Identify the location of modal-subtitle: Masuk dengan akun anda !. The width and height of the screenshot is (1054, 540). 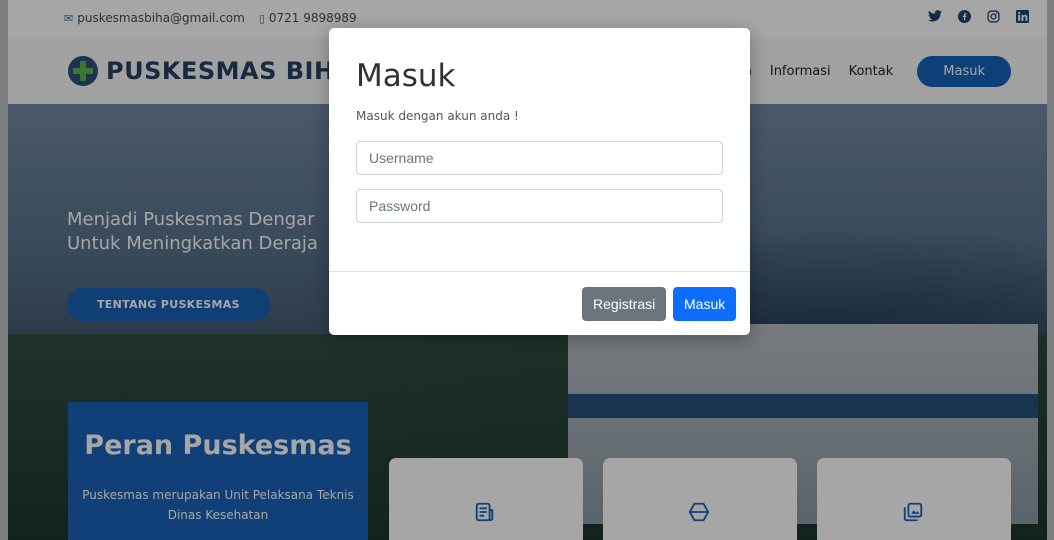
(437, 116).